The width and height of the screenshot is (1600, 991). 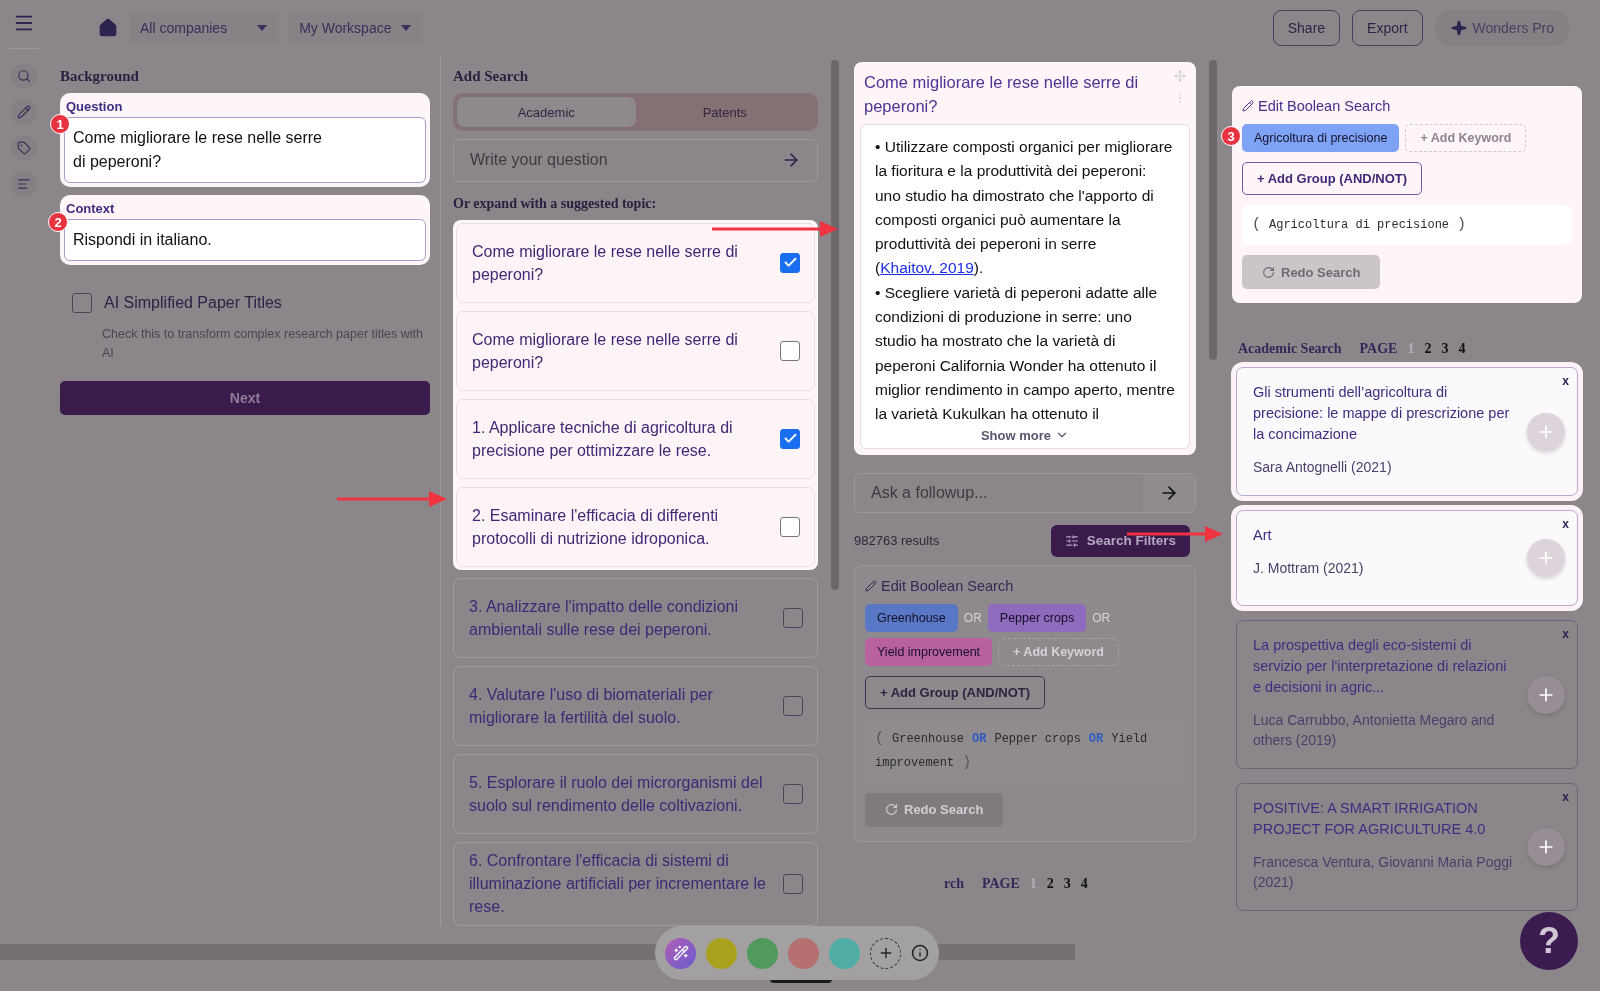 What do you see at coordinates (635, 705) in the screenshot?
I see `topic-card: 4. Valutare l'uso di biomateriali per migliorare la fertilità del suolo.` at bounding box center [635, 705].